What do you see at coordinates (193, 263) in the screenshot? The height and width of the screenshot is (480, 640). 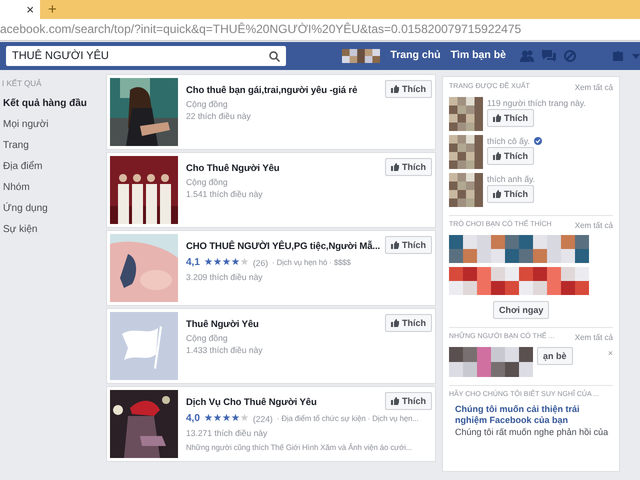 I see `rating-value: 4,1` at bounding box center [193, 263].